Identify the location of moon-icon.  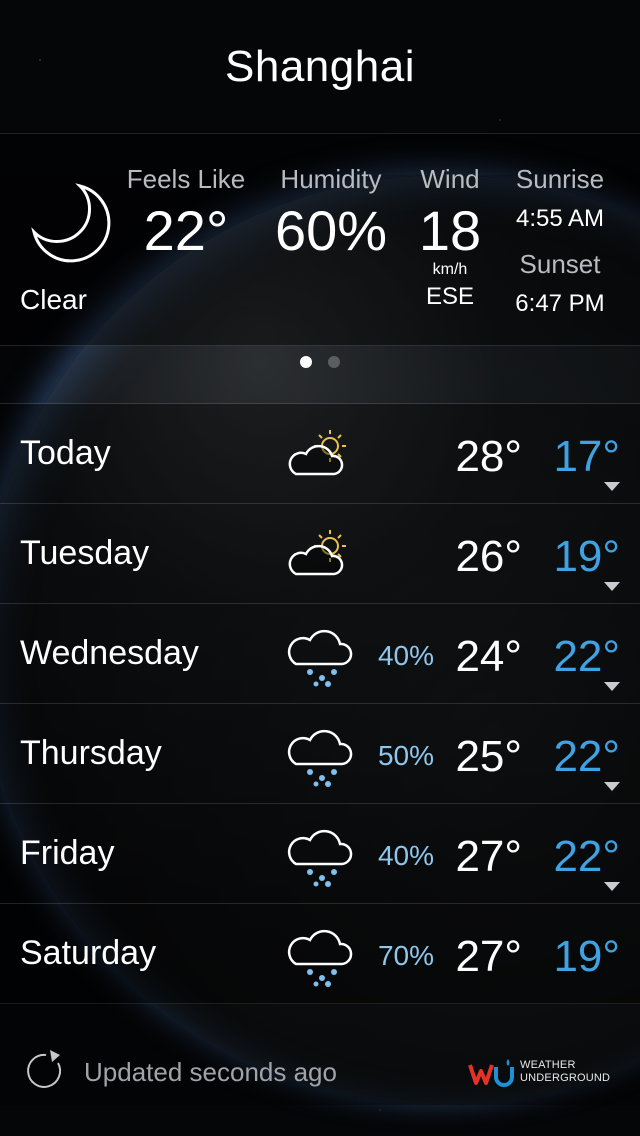
(71, 223).